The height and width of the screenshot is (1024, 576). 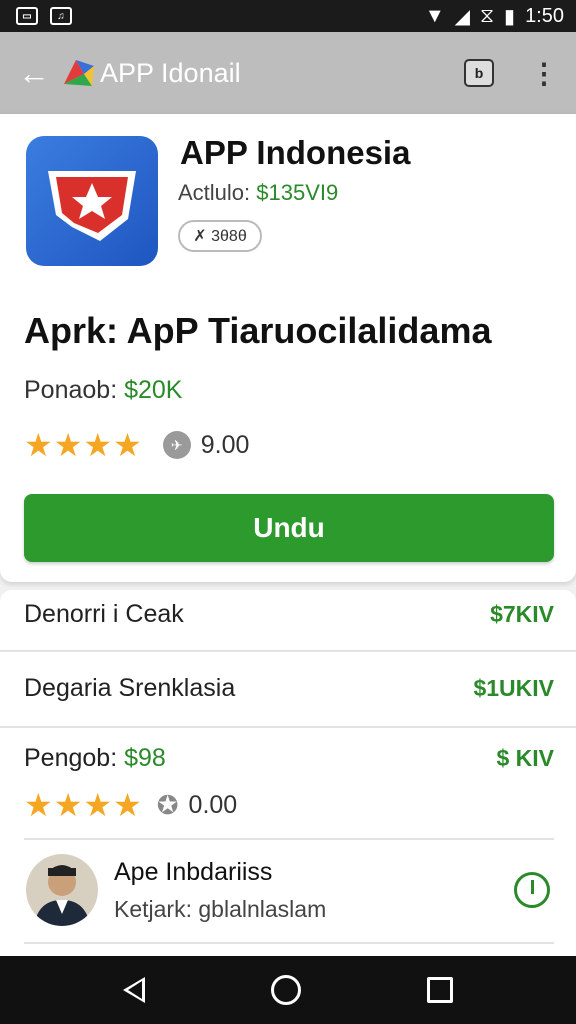 What do you see at coordinates (130, 688) in the screenshot?
I see `list-item-label: Degaria Srenklasia` at bounding box center [130, 688].